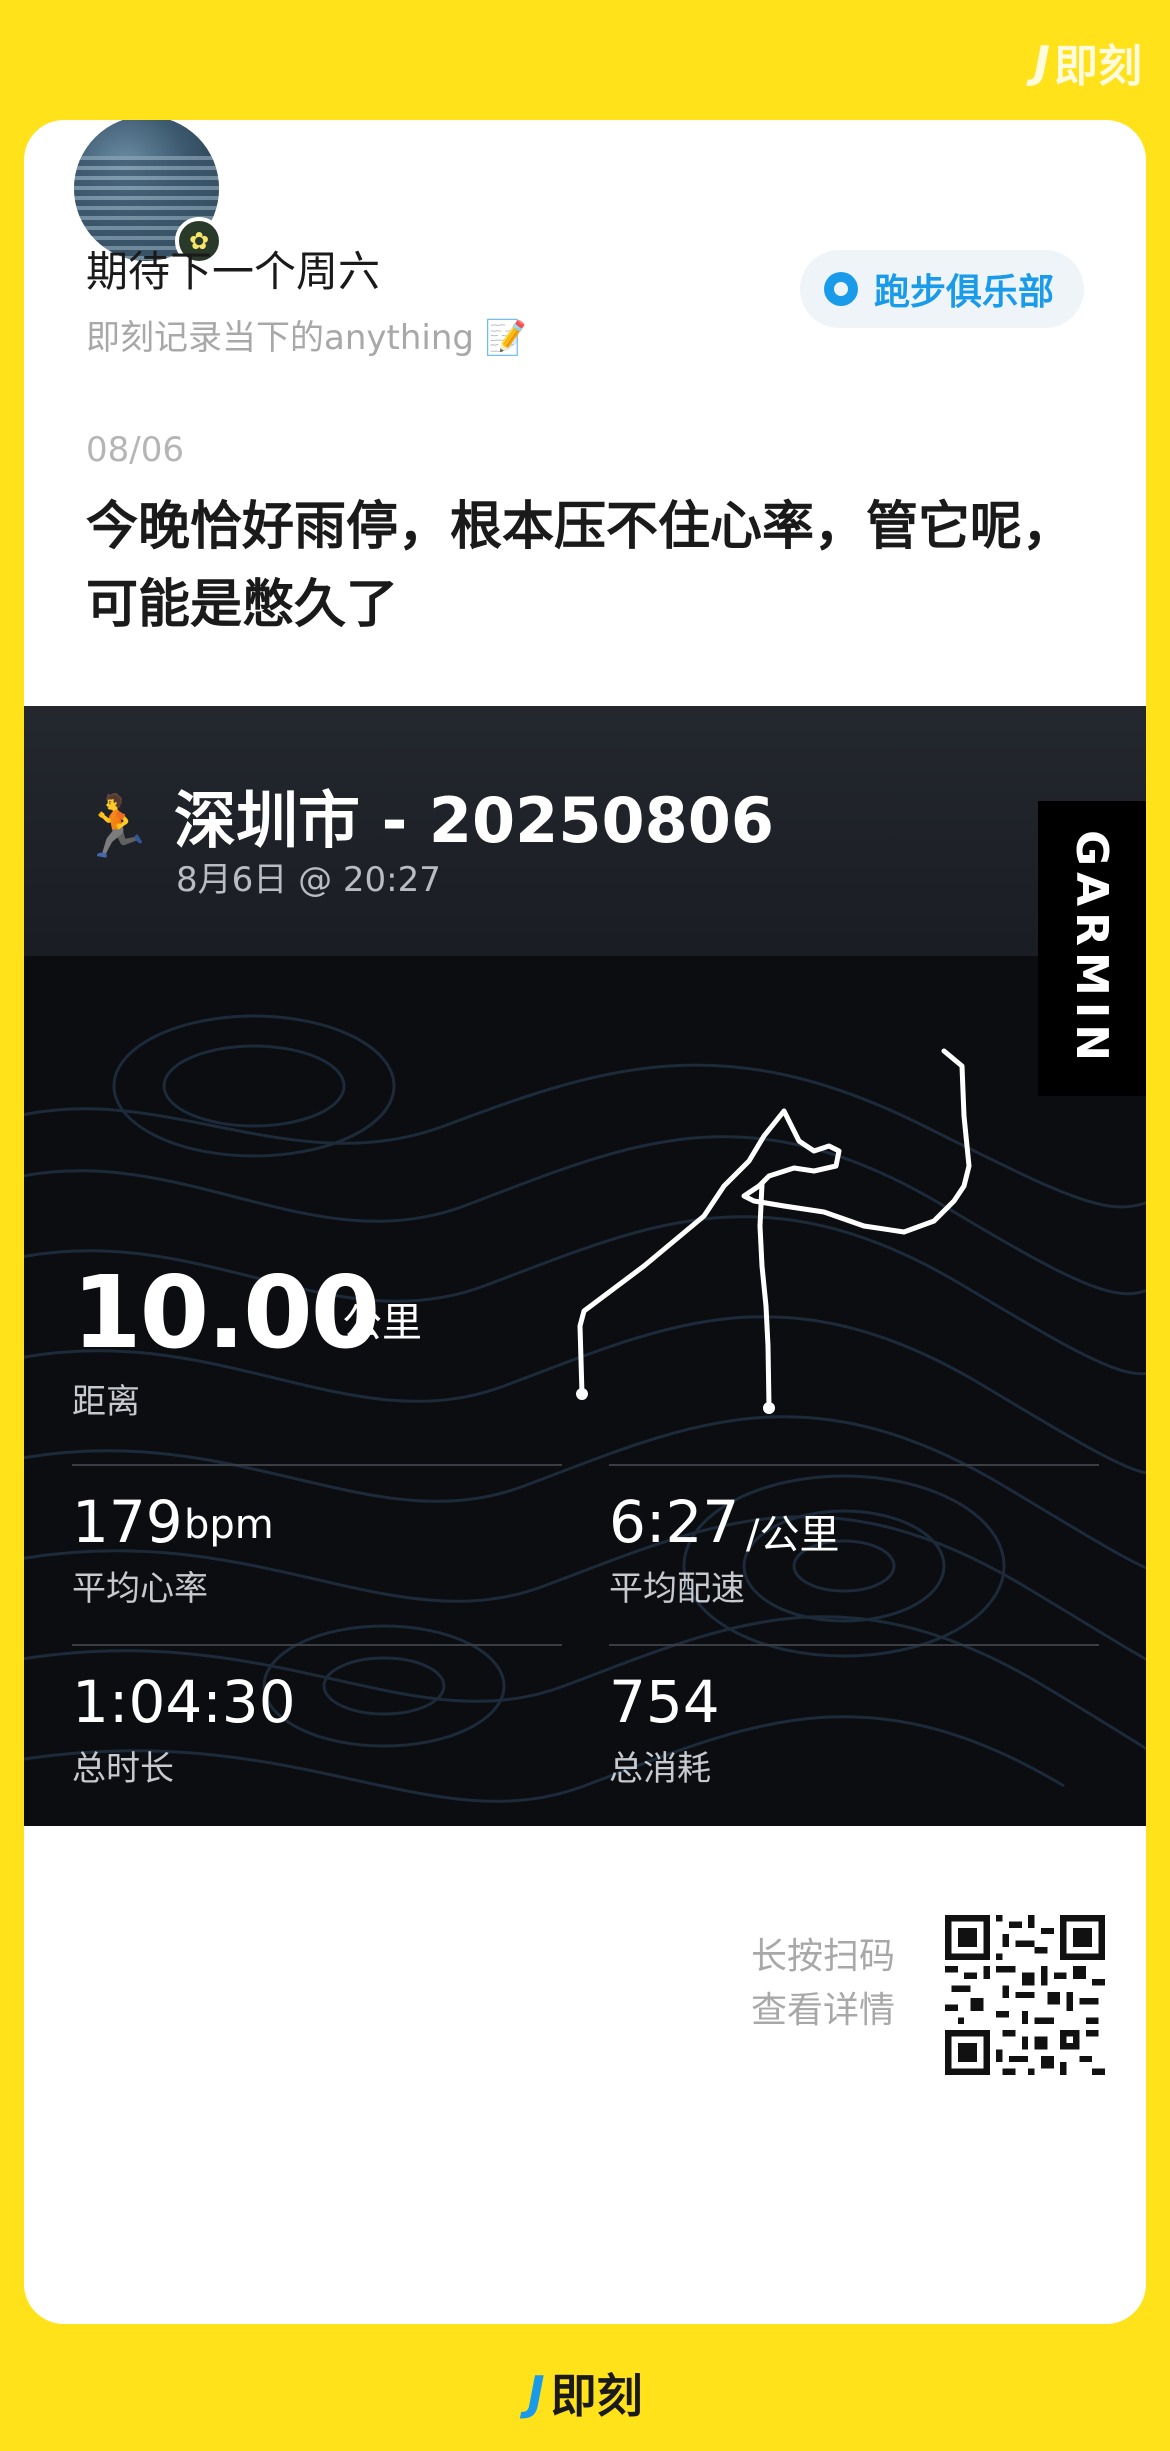 This screenshot has height=2451, width=1170. Describe the element at coordinates (822, 2010) in the screenshot. I see `scan-hint-line2: 查看详情` at that location.